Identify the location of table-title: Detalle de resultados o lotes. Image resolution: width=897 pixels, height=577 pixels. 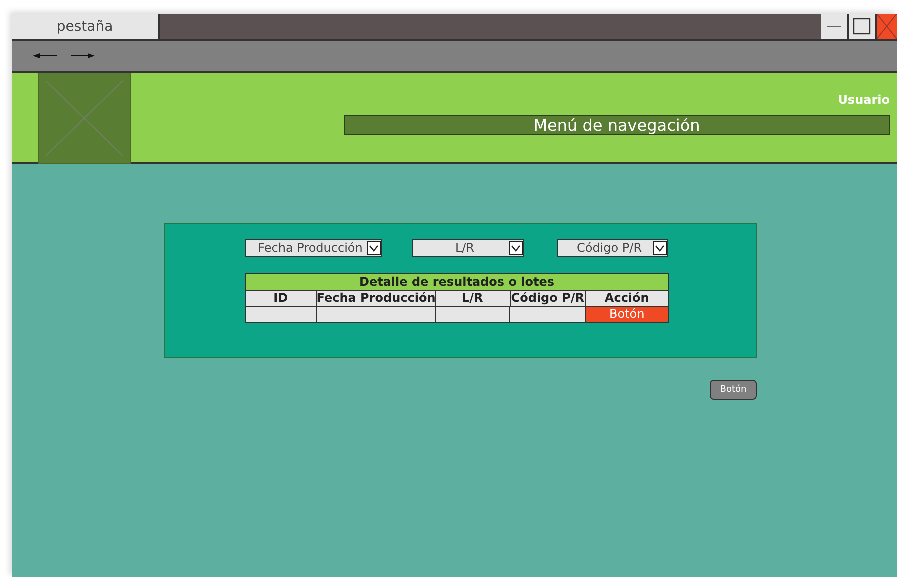
(457, 282).